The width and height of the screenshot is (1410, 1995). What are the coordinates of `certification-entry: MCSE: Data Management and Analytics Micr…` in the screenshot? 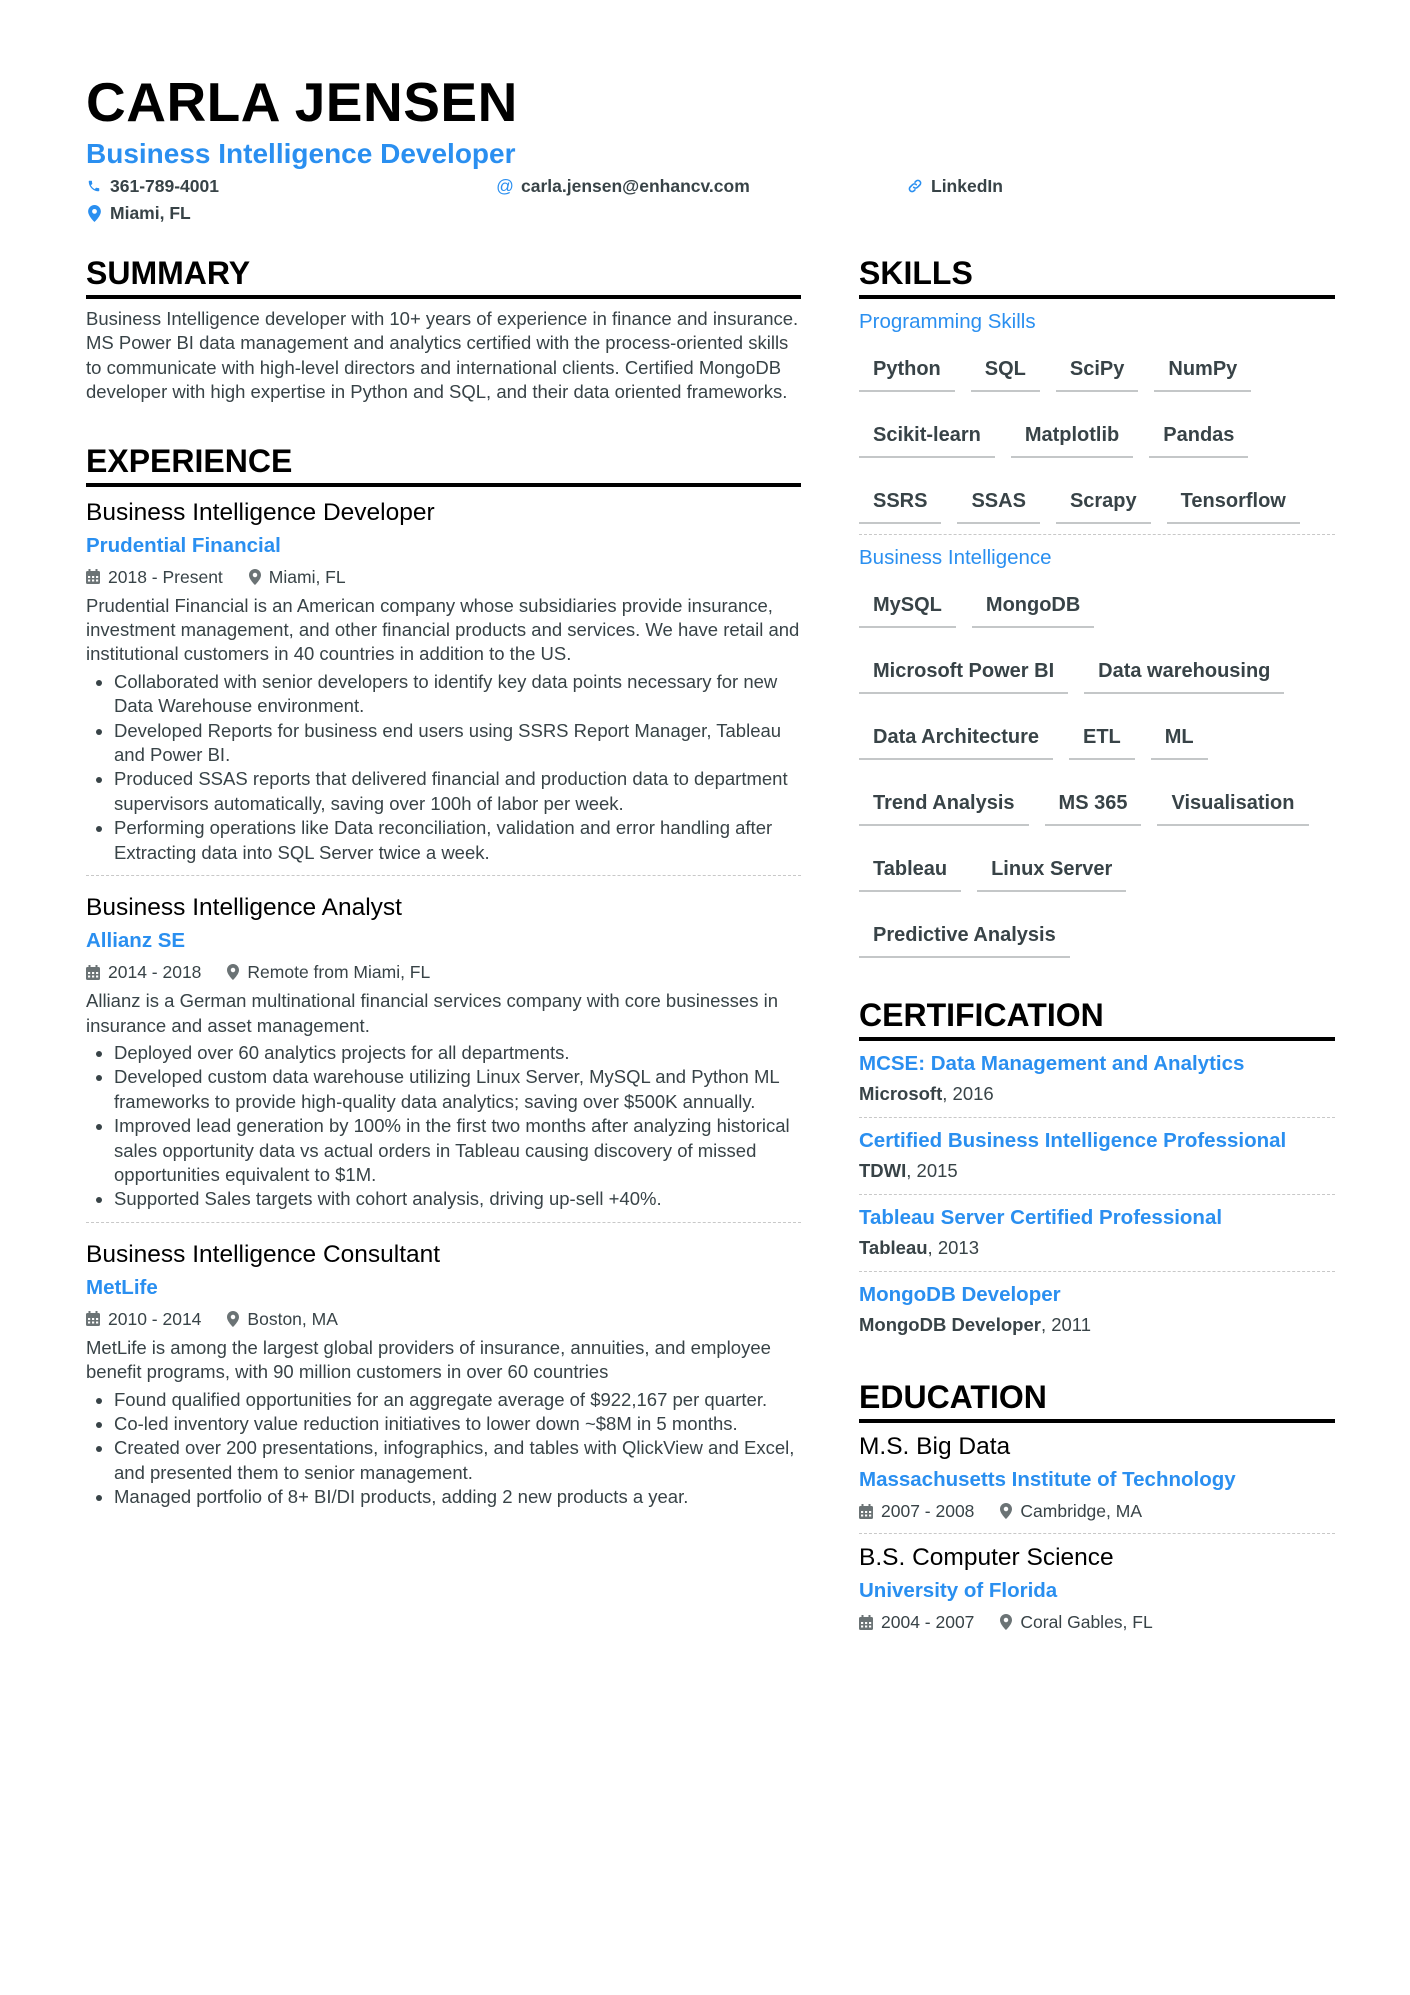 It's located at (1097, 1079).